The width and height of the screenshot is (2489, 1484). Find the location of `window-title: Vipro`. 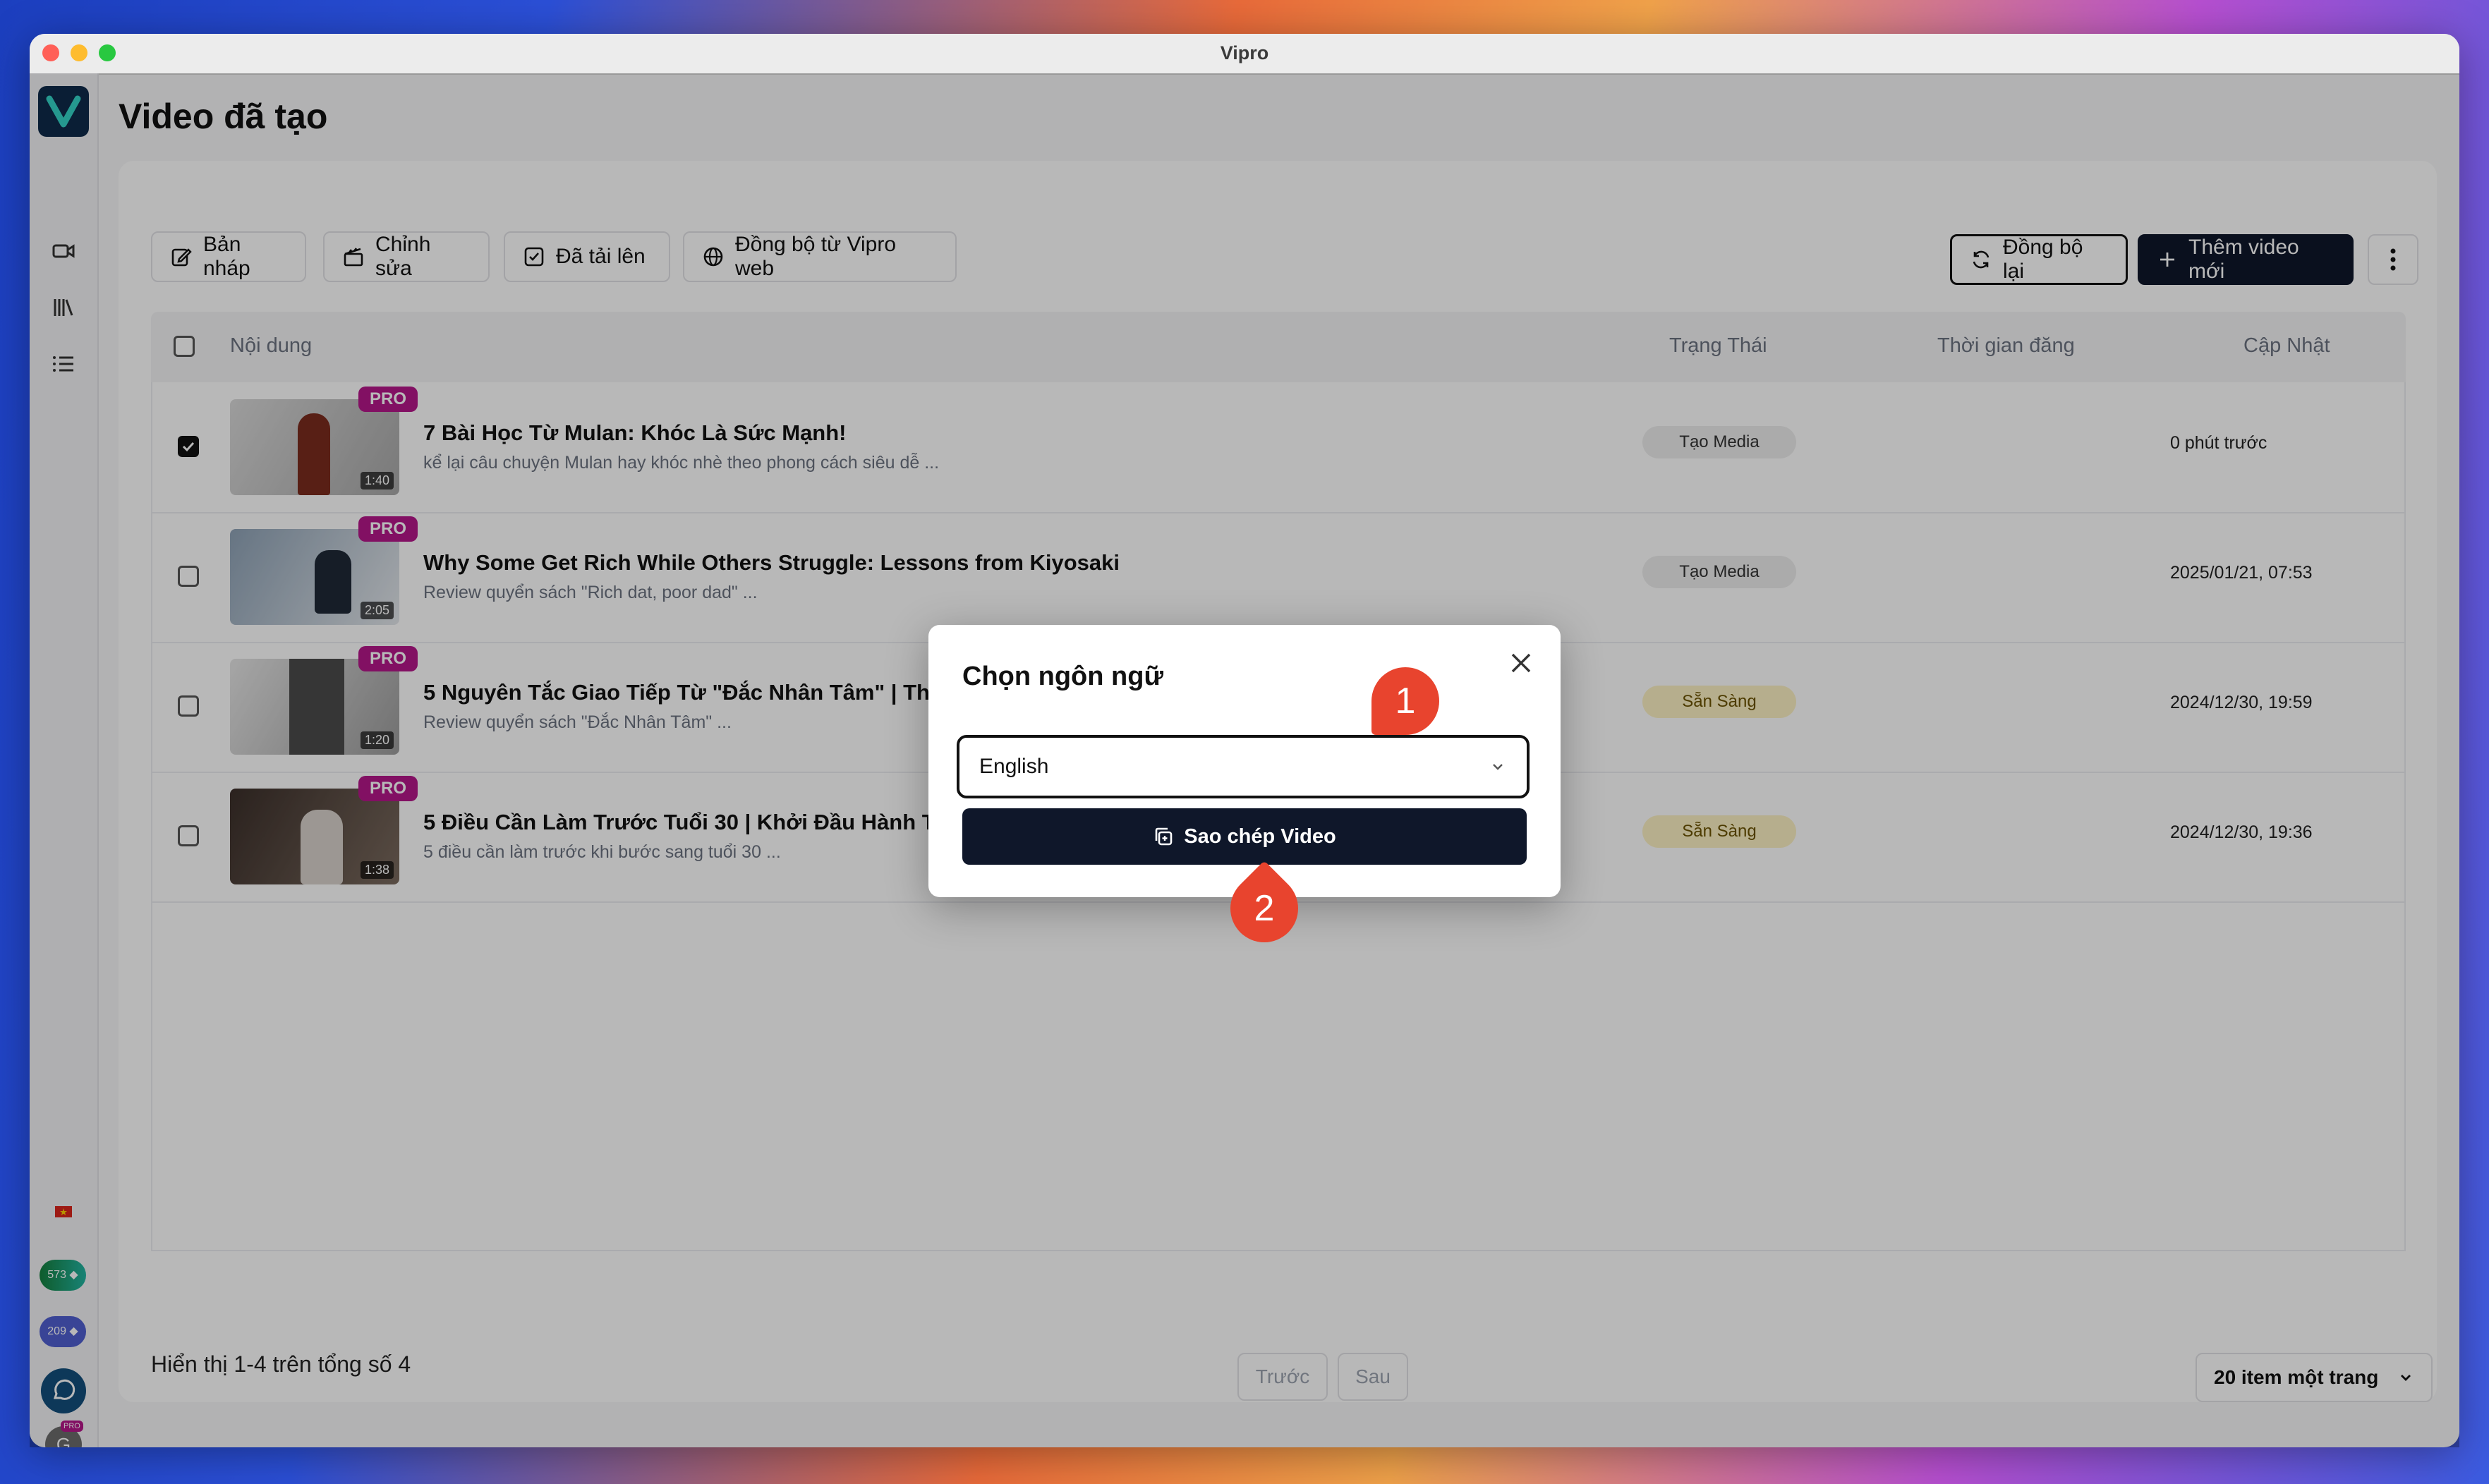

window-title: Vipro is located at coordinates (1244, 52).